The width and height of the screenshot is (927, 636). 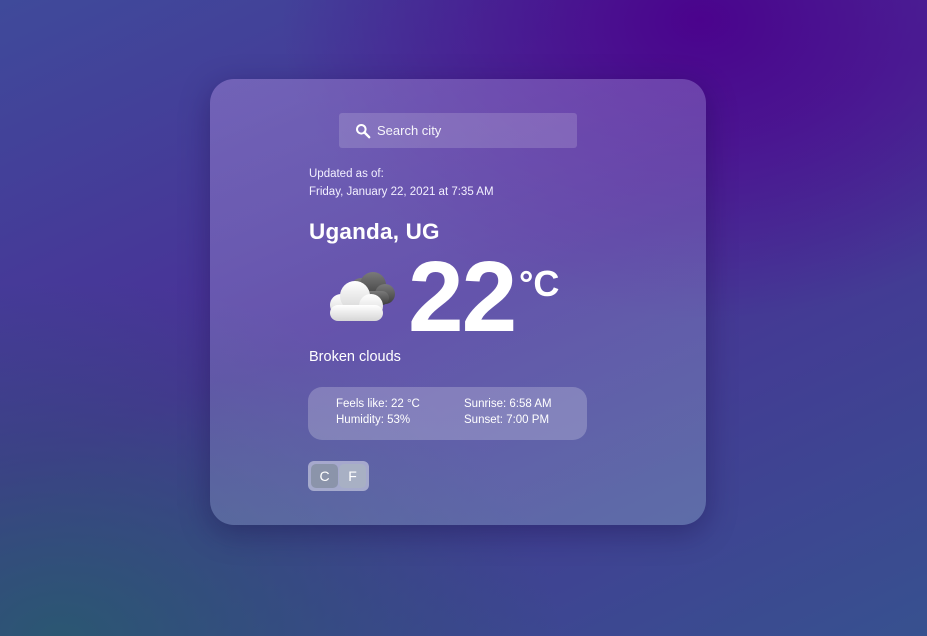 I want to click on unit-toggle: C F, so click(x=338, y=476).